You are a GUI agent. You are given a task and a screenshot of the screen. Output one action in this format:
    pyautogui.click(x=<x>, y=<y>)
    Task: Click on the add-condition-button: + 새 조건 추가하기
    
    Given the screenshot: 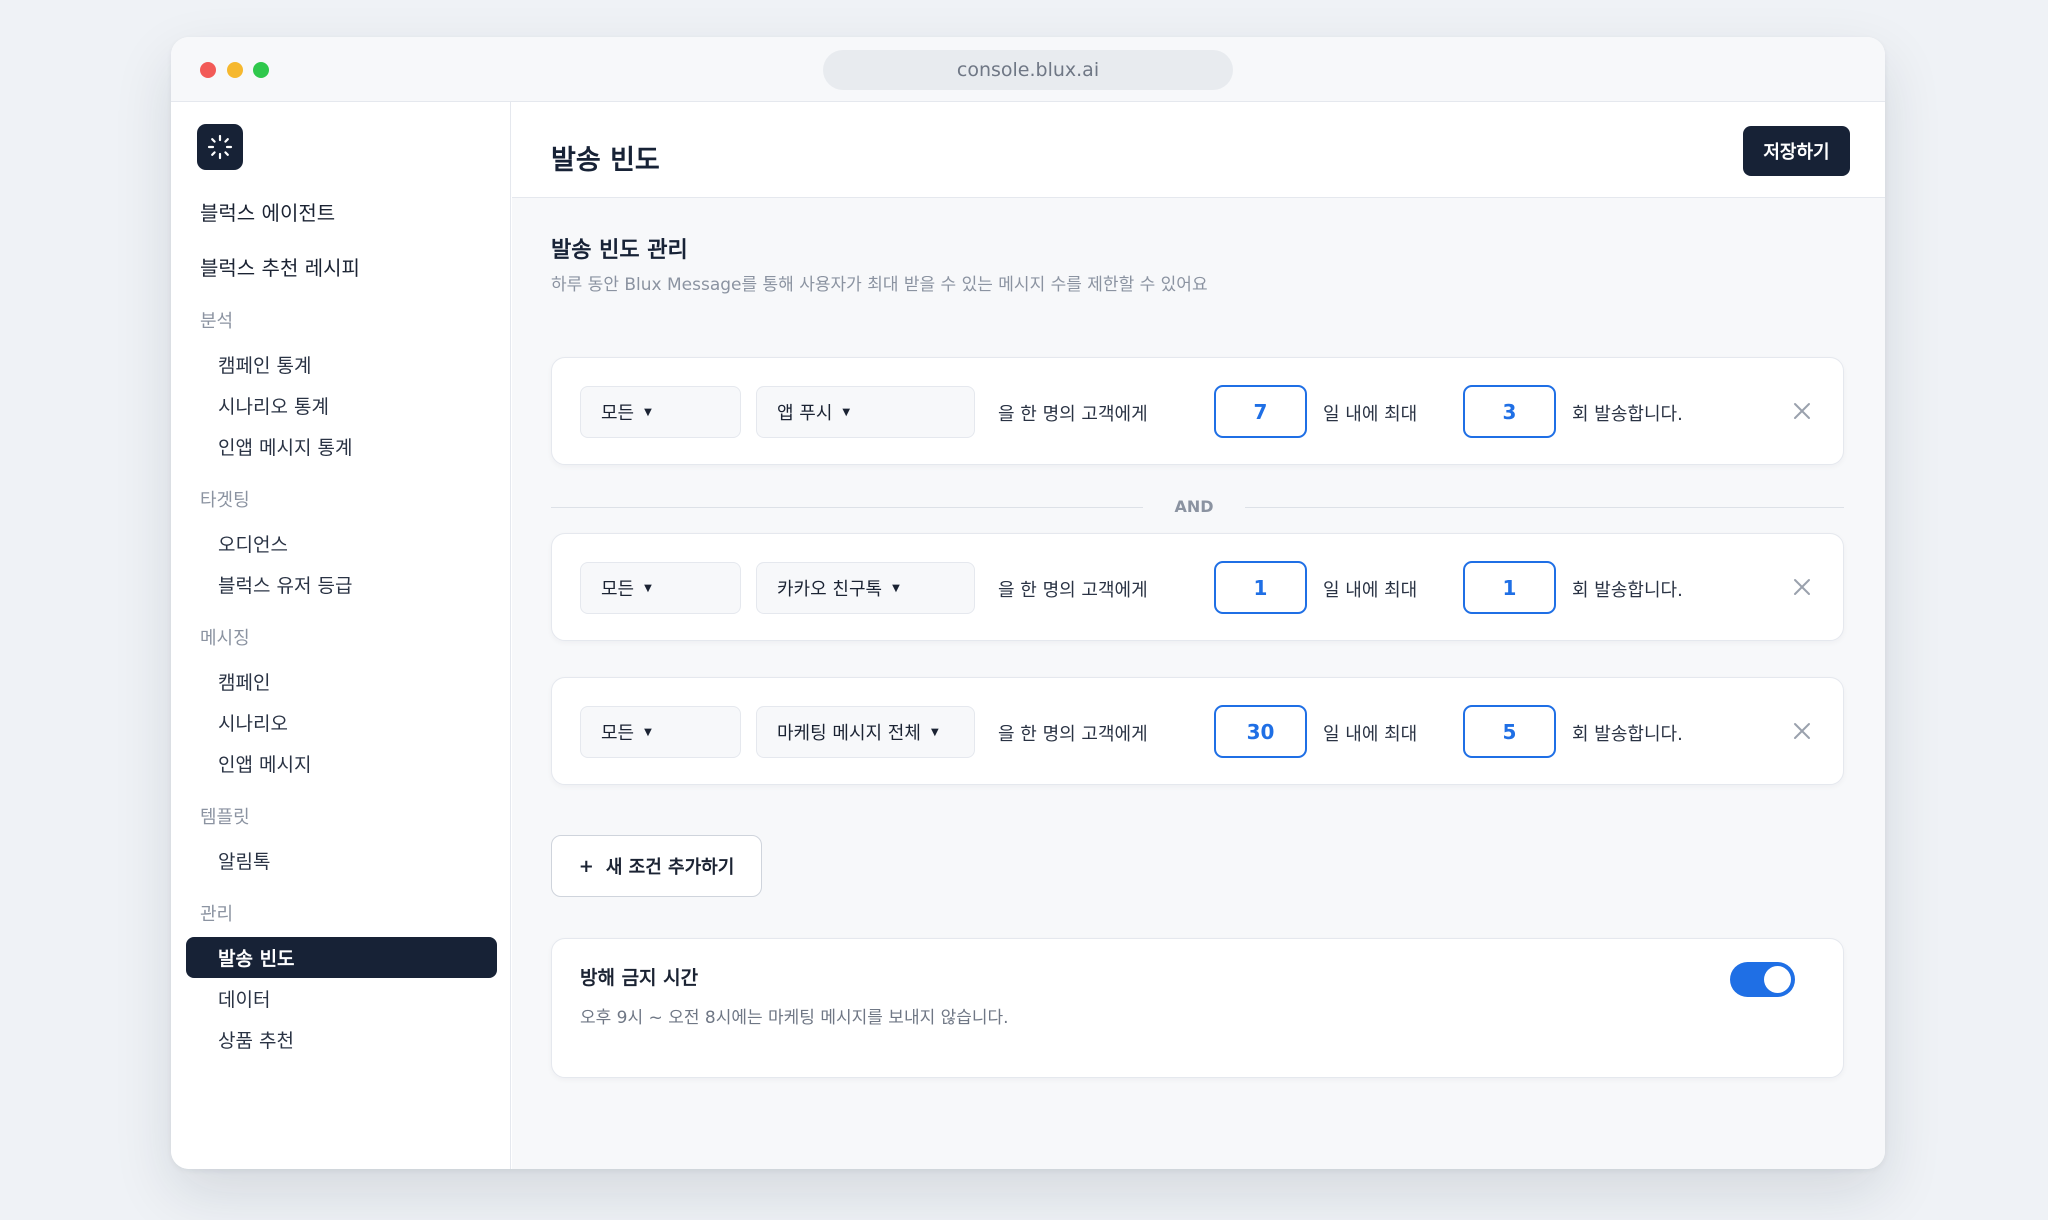 What is the action you would take?
    pyautogui.click(x=656, y=866)
    